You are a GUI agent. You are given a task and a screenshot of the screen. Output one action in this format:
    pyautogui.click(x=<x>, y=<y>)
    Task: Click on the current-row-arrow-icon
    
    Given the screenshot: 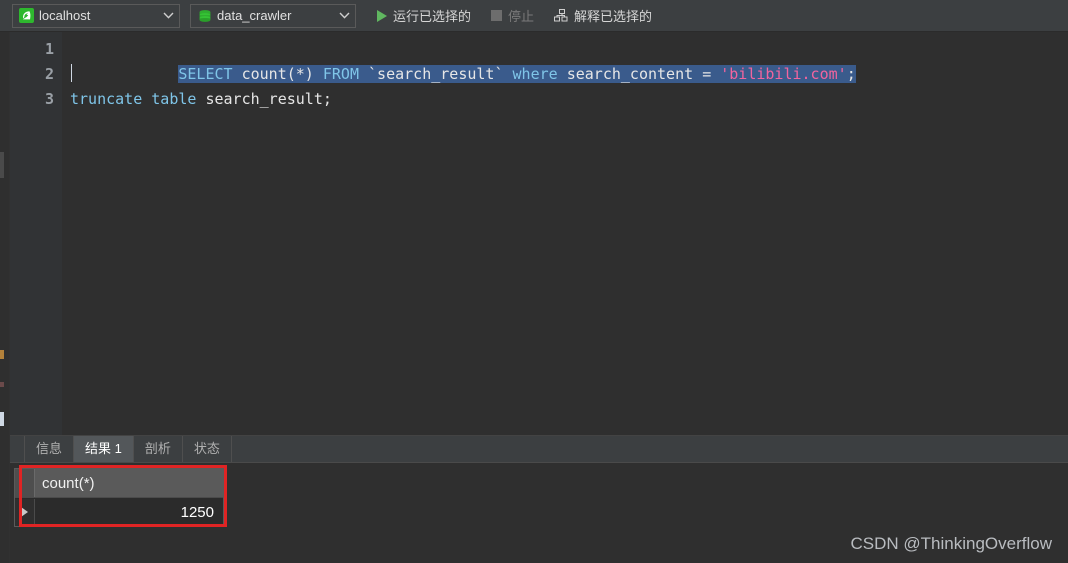 What is the action you would take?
    pyautogui.click(x=25, y=512)
    